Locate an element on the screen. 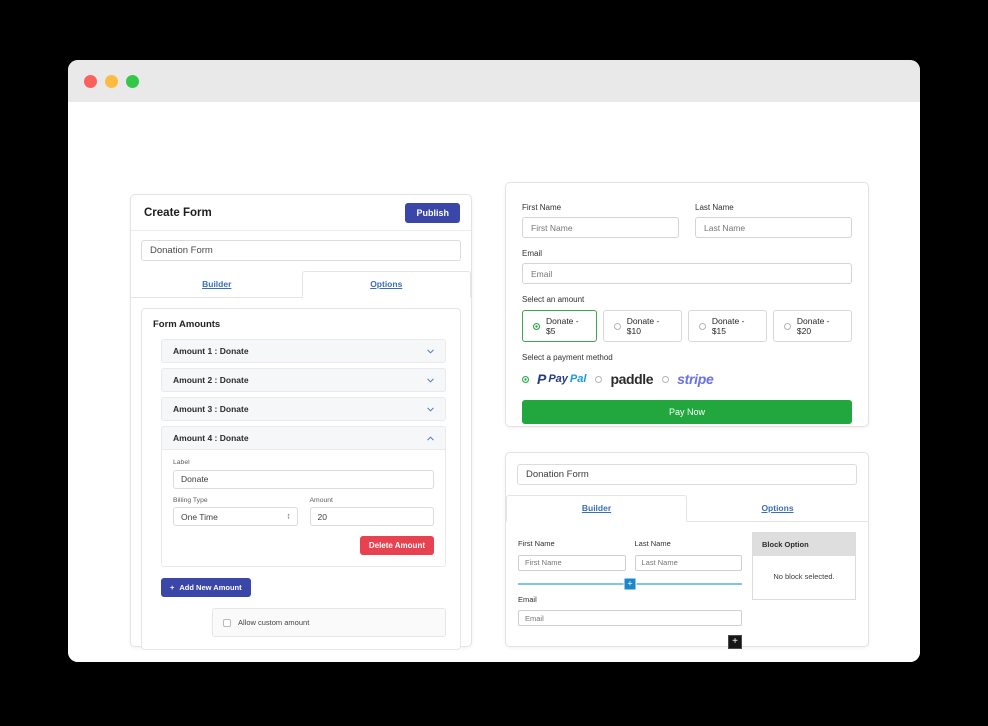 This screenshot has height=726, width=988. insert-block-plus-icon: + is located at coordinates (630, 583).